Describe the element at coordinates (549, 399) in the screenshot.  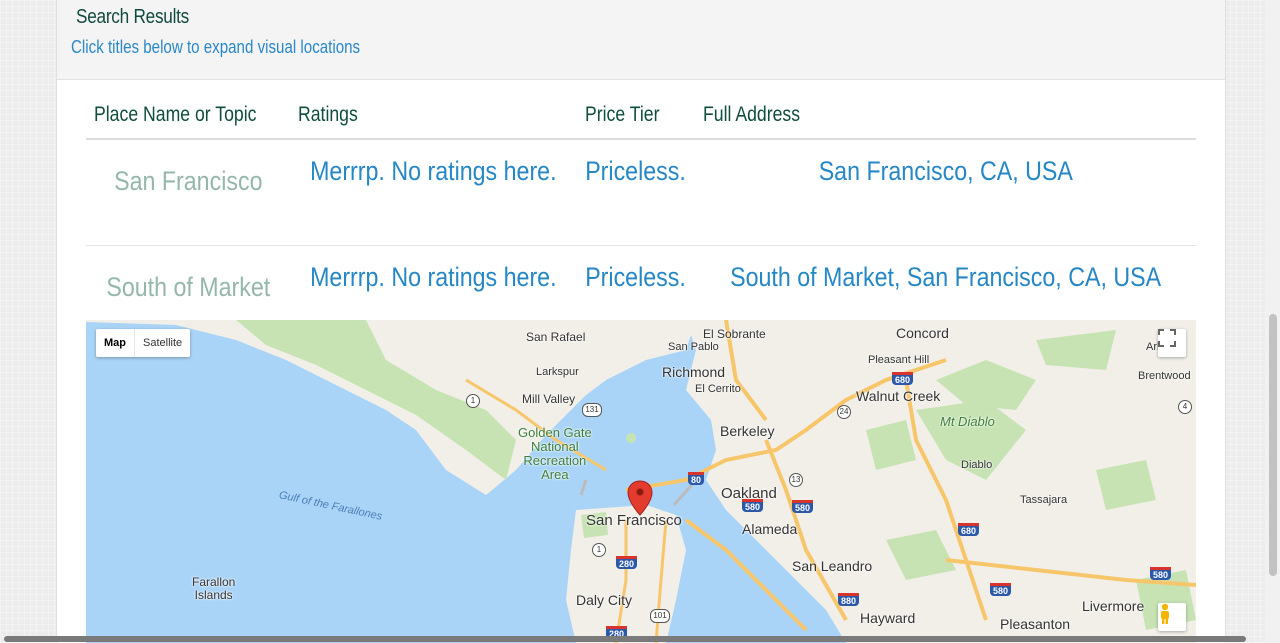
I see `map-label: Mill Valley` at that location.